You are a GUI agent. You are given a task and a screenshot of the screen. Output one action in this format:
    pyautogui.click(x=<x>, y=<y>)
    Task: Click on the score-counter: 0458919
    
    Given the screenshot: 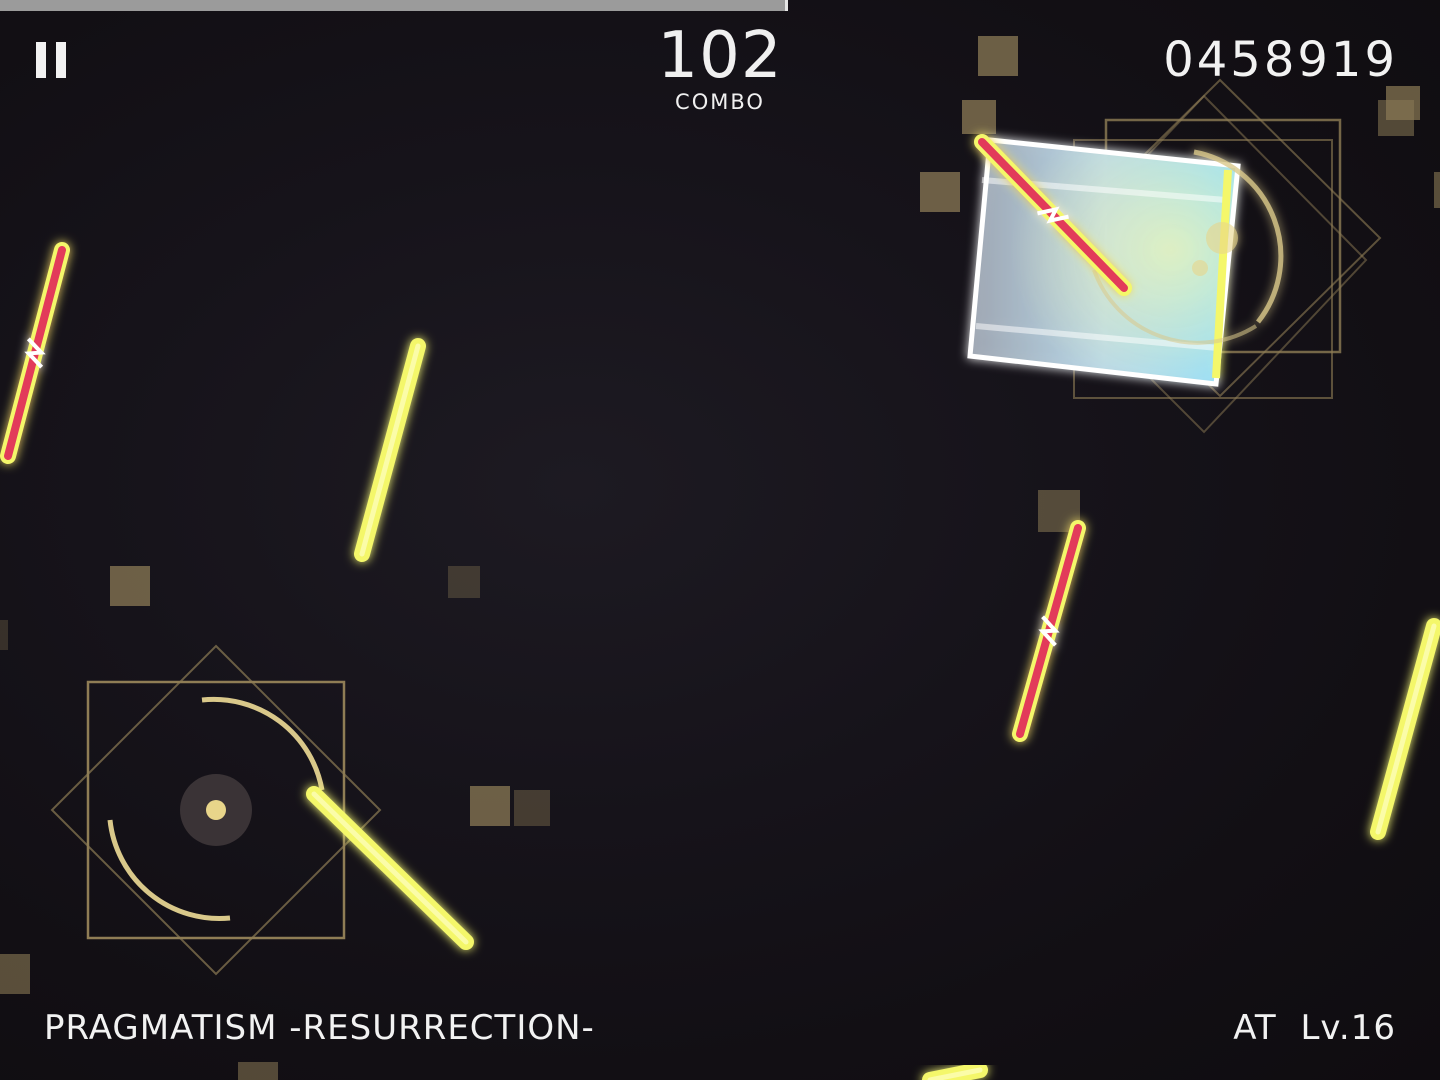 What is the action you would take?
    pyautogui.click(x=1280, y=60)
    